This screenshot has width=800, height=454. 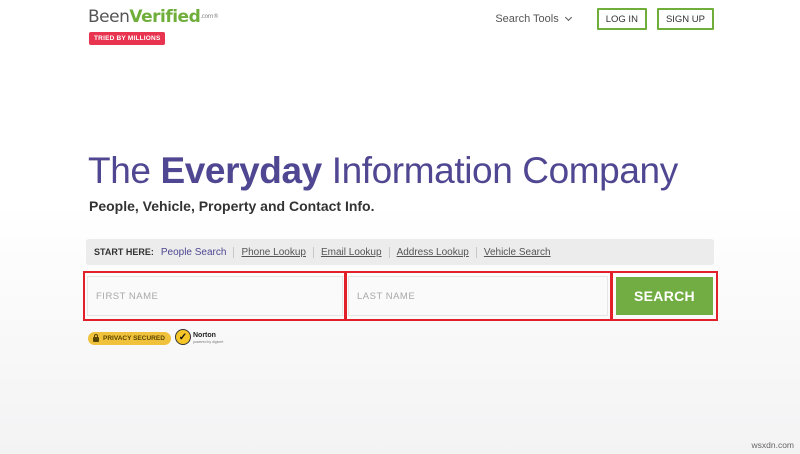 What do you see at coordinates (772, 445) in the screenshot?
I see `watermark: wsxdn.com` at bounding box center [772, 445].